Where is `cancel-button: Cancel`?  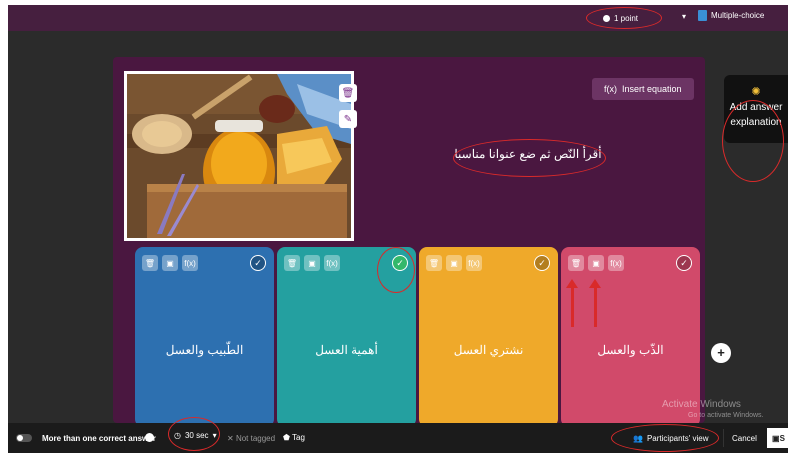 cancel-button: Cancel is located at coordinates (744, 438).